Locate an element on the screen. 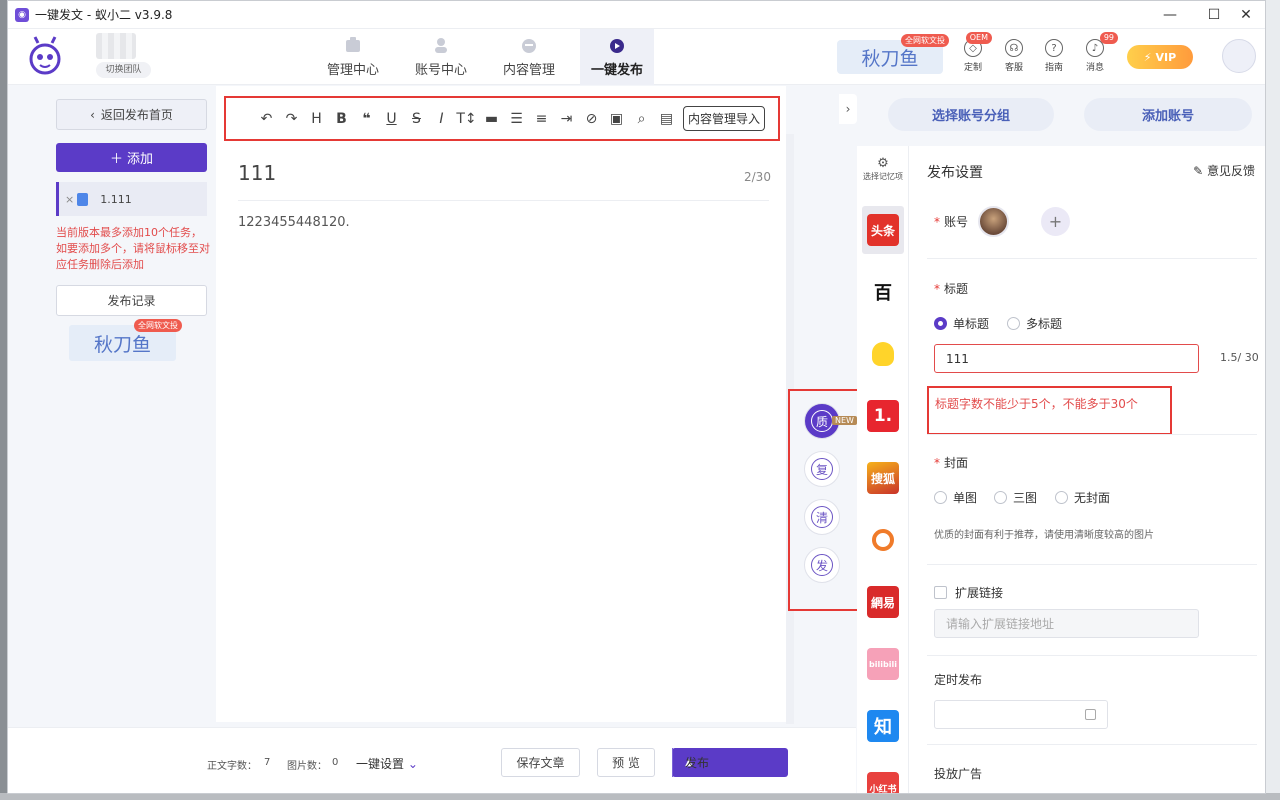 The height and width of the screenshot is (800, 1280). left-brand-banner: 秋刀鱼 全网软文投 is located at coordinates (125, 340).